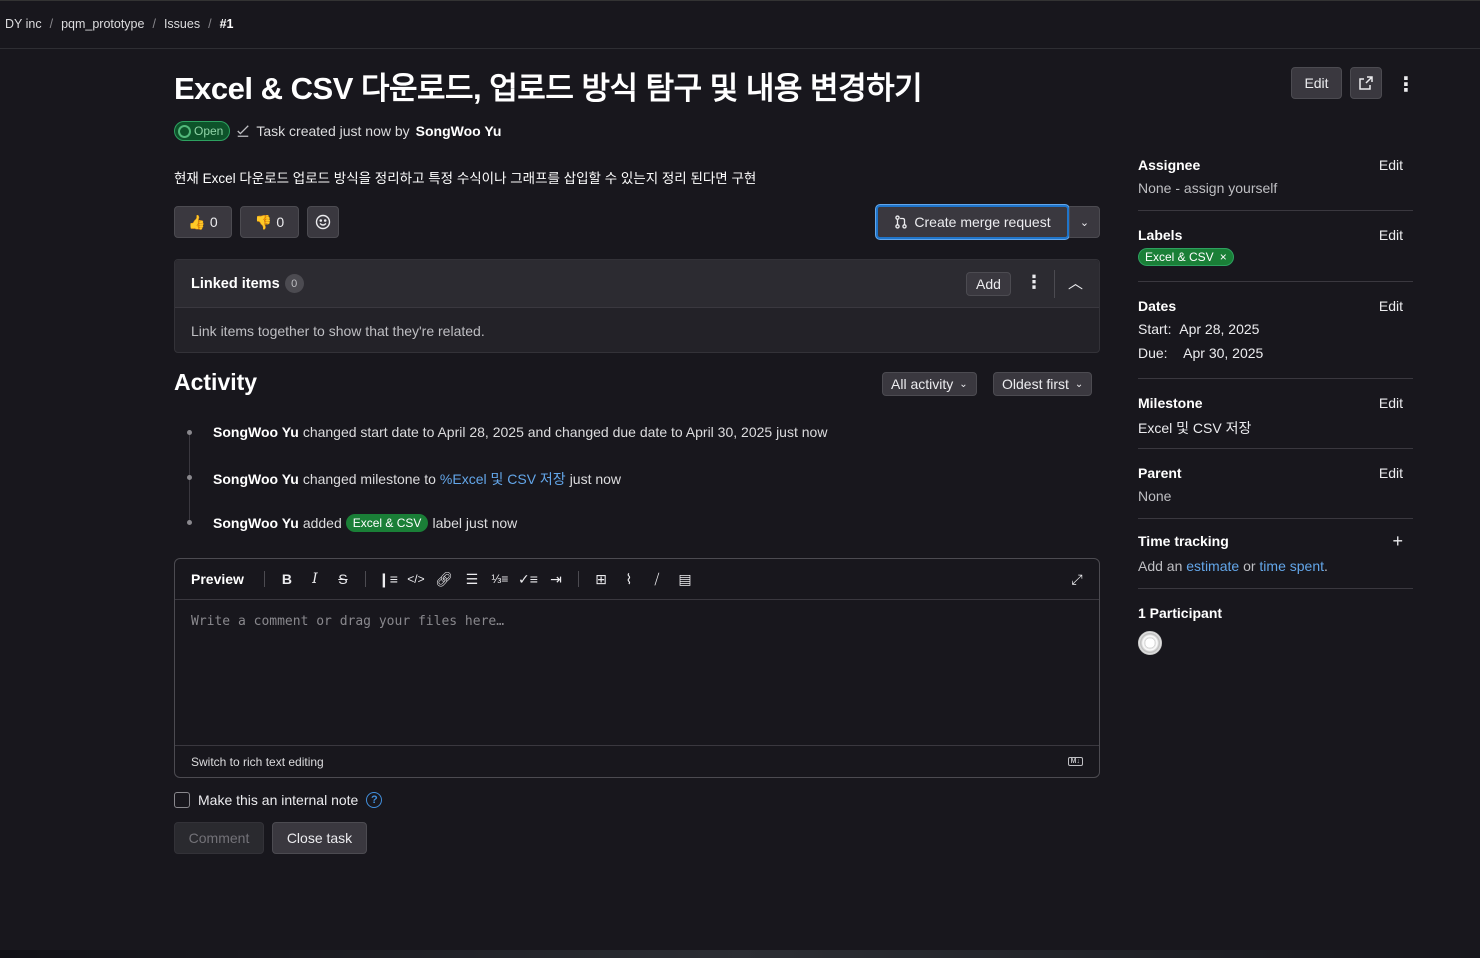 The image size is (1480, 958). What do you see at coordinates (1034, 282) in the screenshot?
I see `linked-items-more-icon: ⋮` at bounding box center [1034, 282].